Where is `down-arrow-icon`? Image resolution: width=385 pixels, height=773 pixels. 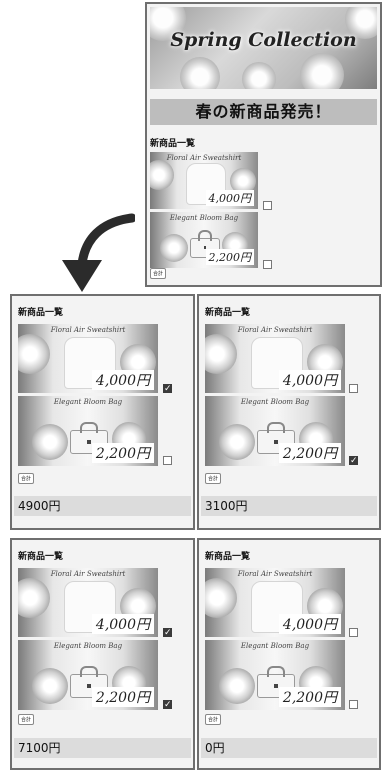 down-arrow-icon is located at coordinates (98, 252).